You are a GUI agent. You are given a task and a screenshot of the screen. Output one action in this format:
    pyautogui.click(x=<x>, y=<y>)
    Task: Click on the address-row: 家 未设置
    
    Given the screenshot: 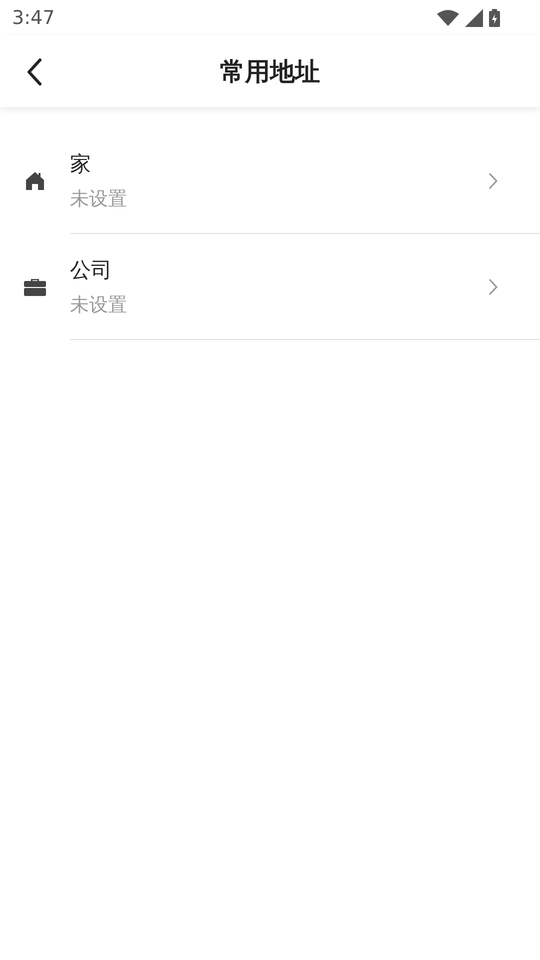 What is the action you would take?
    pyautogui.click(x=270, y=181)
    